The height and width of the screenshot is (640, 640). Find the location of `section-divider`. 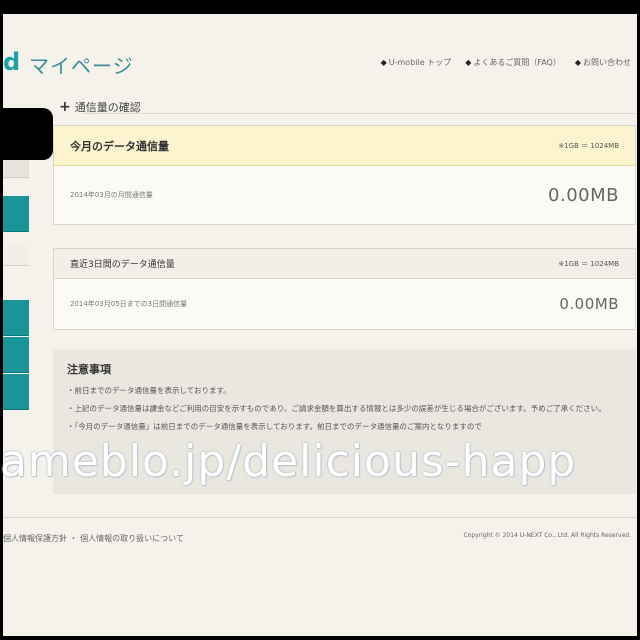

section-divider is located at coordinates (360, 113).